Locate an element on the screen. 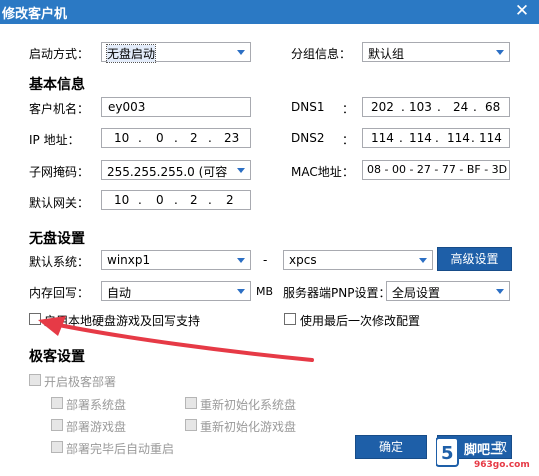 This screenshot has width=539, height=476. watermark-text: 脚吧三 is located at coordinates (484, 450).